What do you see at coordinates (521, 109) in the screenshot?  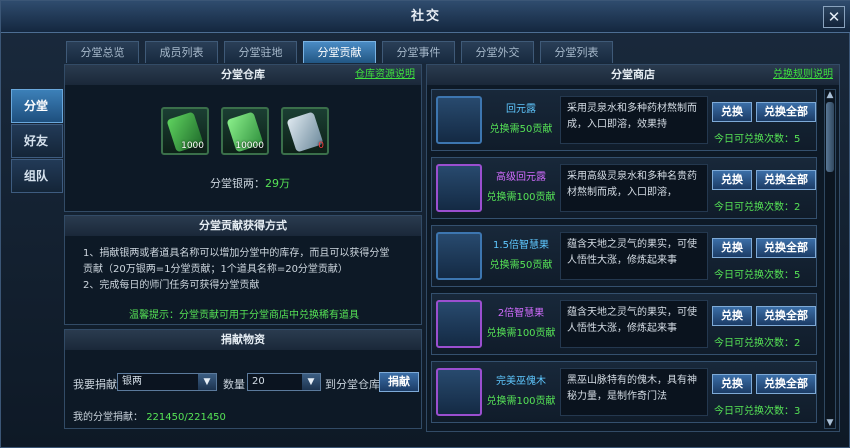 I see `item-name: 回元露` at bounding box center [521, 109].